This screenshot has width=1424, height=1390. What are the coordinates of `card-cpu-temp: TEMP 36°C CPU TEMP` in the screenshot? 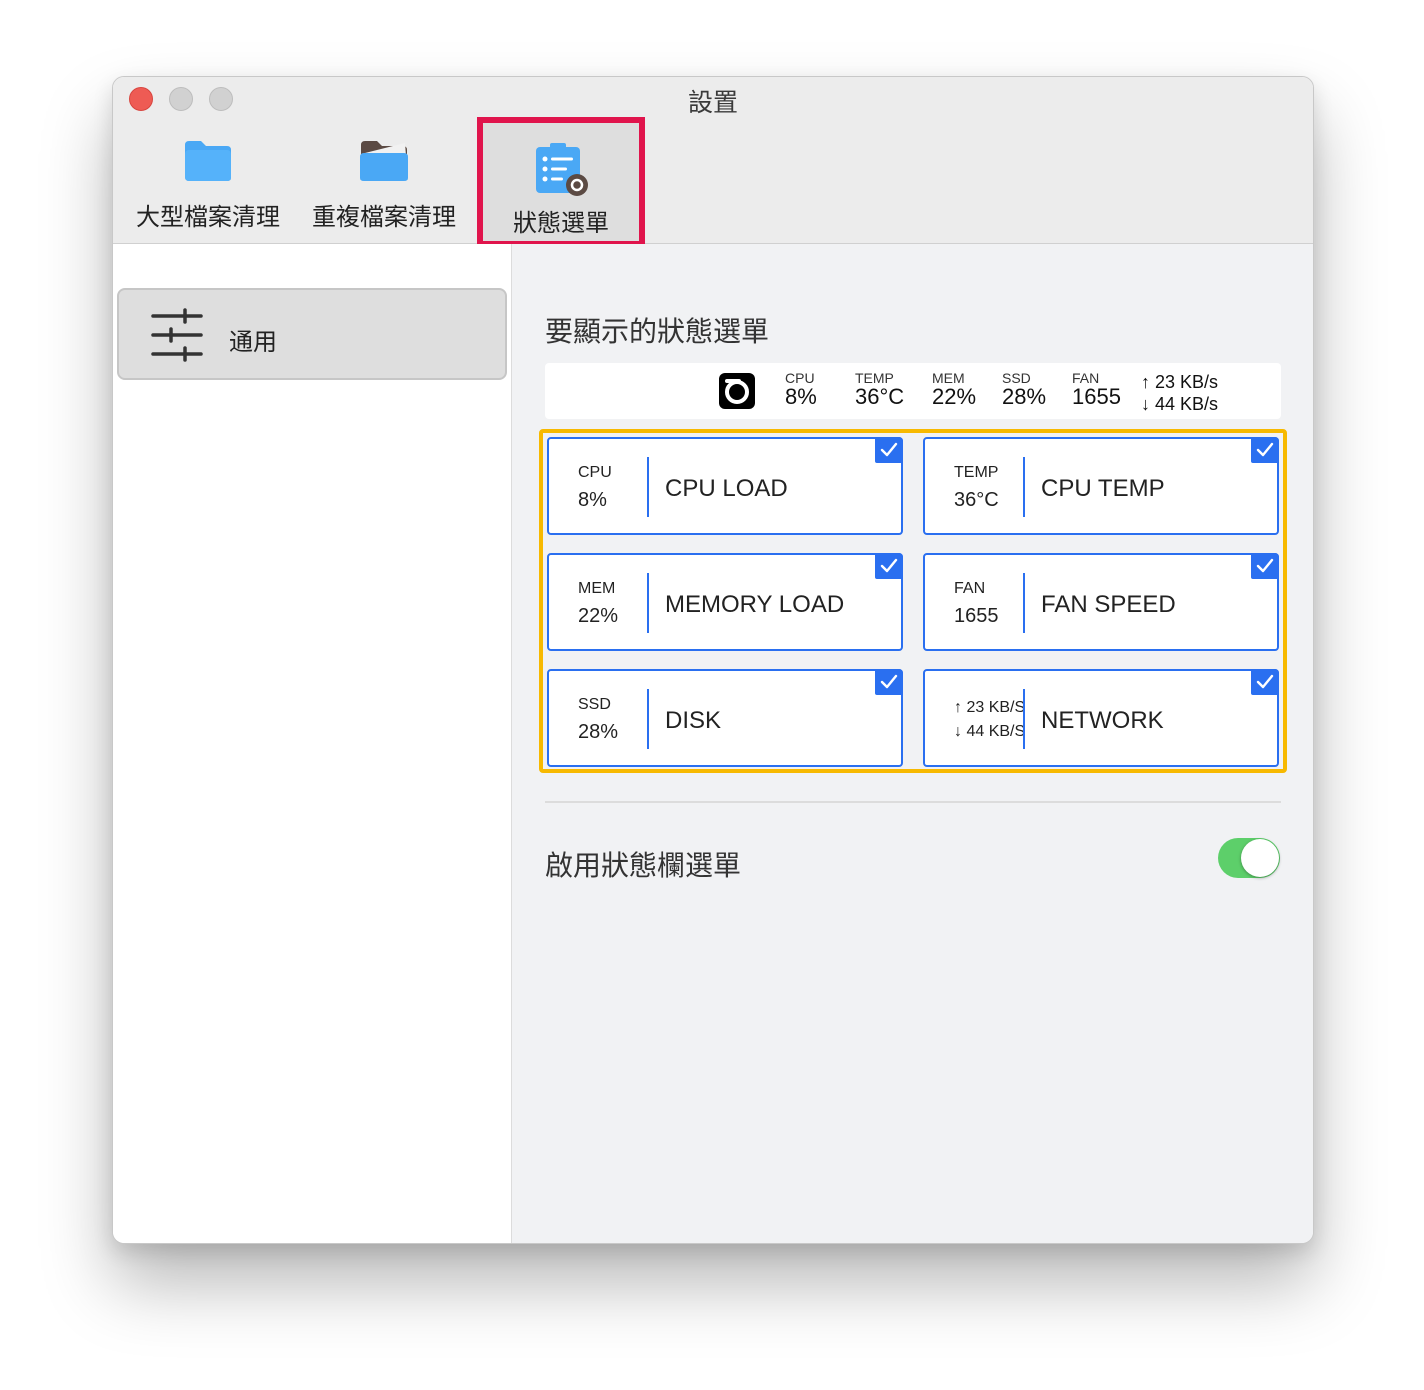 It's located at (1101, 486).